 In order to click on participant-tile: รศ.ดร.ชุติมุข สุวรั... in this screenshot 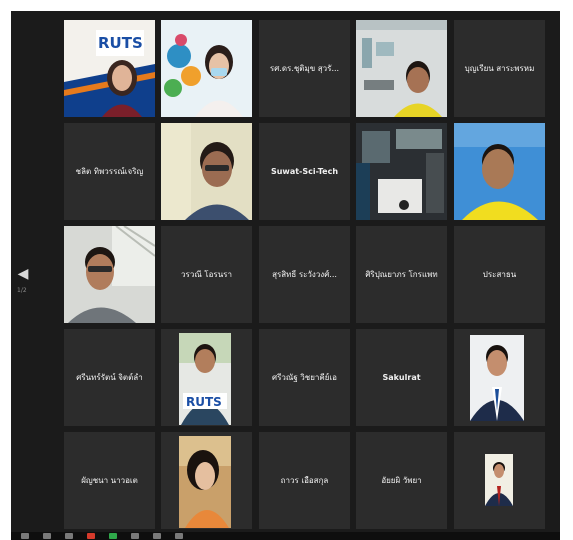, I will do `click(304, 68)`.